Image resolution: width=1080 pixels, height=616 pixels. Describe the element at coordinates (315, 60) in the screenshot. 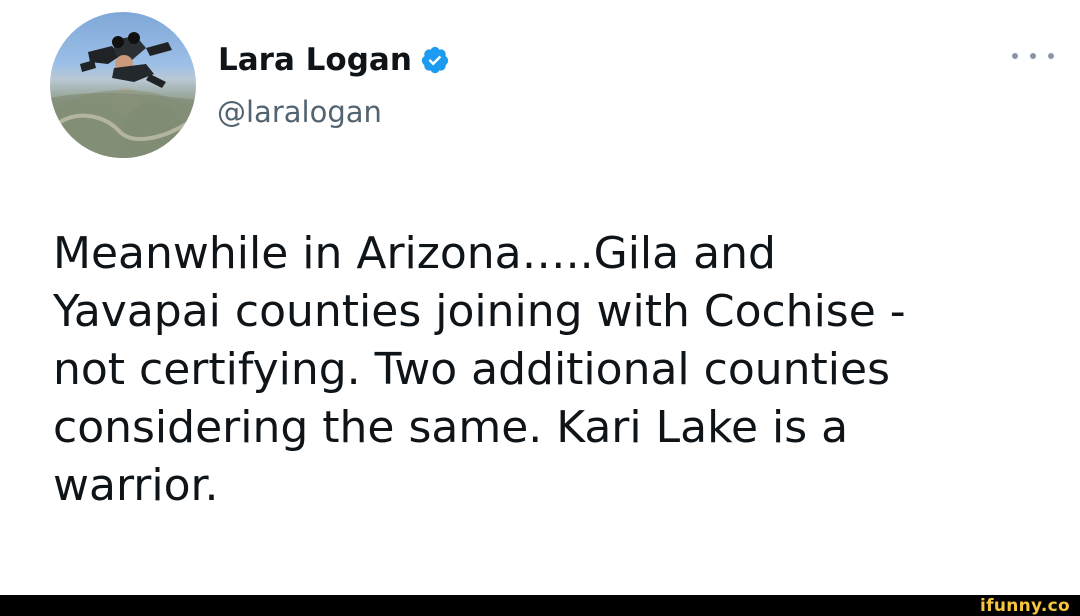

I see `display-name: Lara Logan` at that location.